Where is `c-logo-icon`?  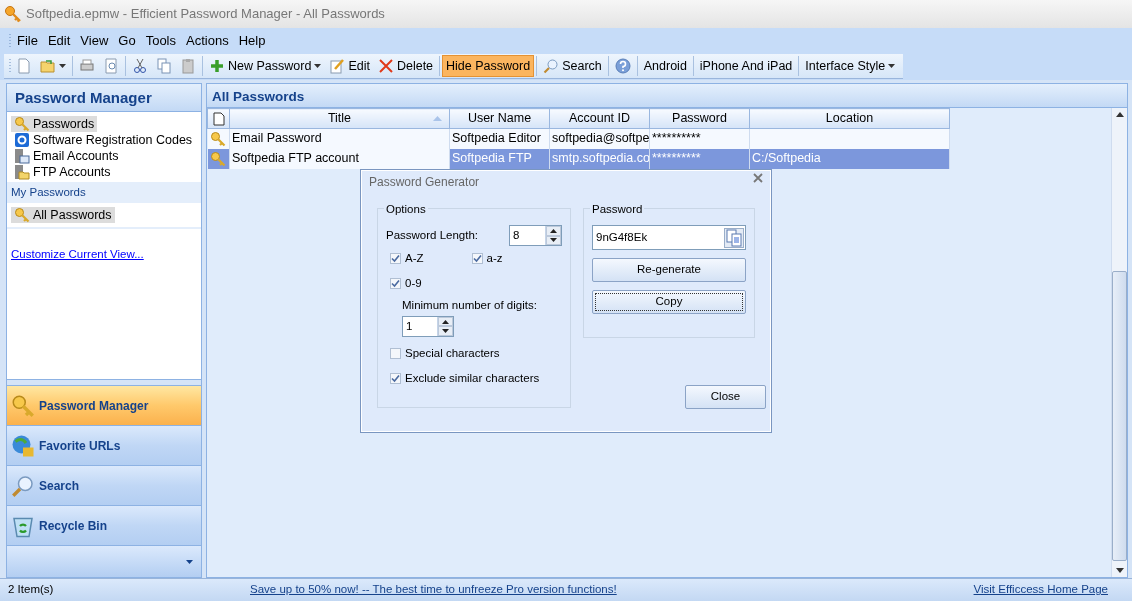 c-logo-icon is located at coordinates (22, 140).